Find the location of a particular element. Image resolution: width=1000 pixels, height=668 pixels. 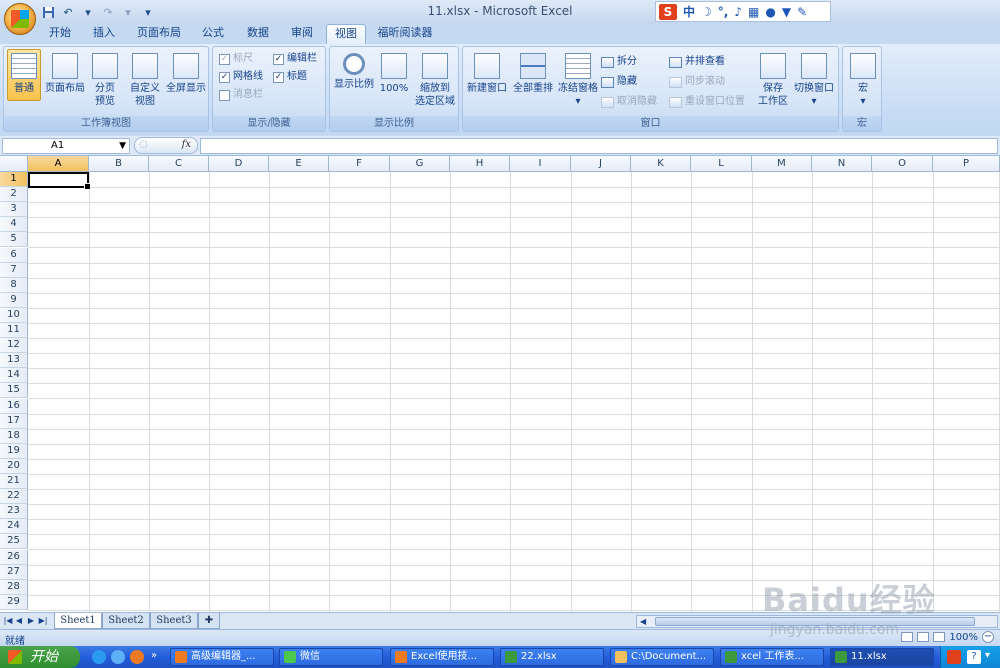

zoom-to-selection-button: 缩放到 选定区域 is located at coordinates (435, 79).